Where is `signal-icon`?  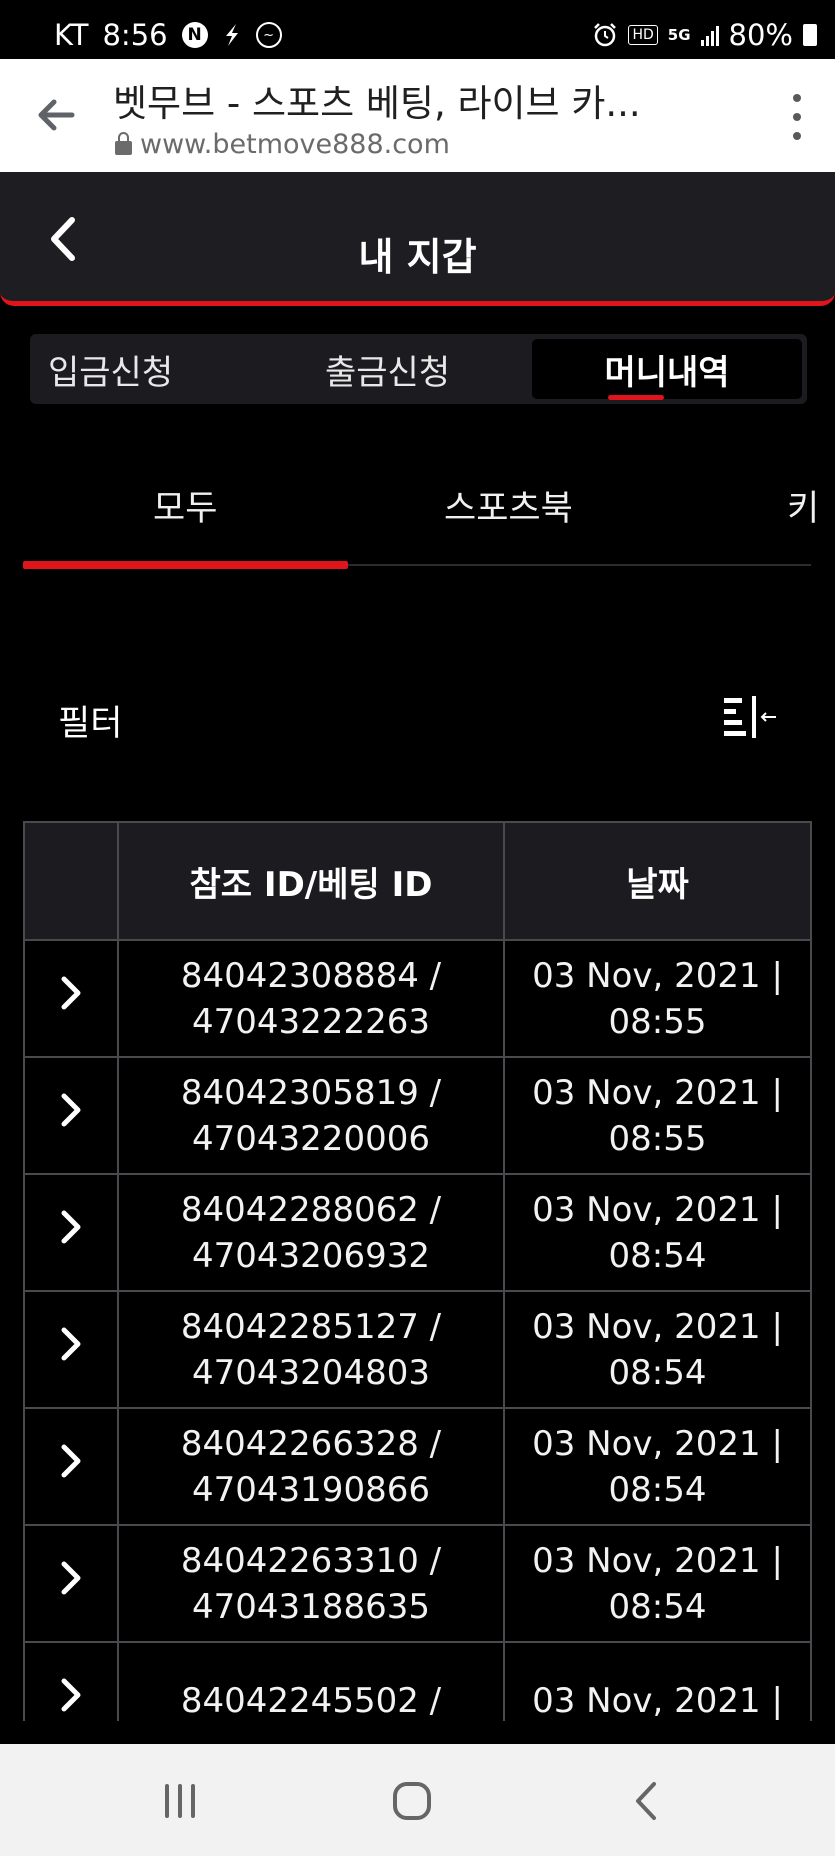
signal-icon is located at coordinates (709, 35).